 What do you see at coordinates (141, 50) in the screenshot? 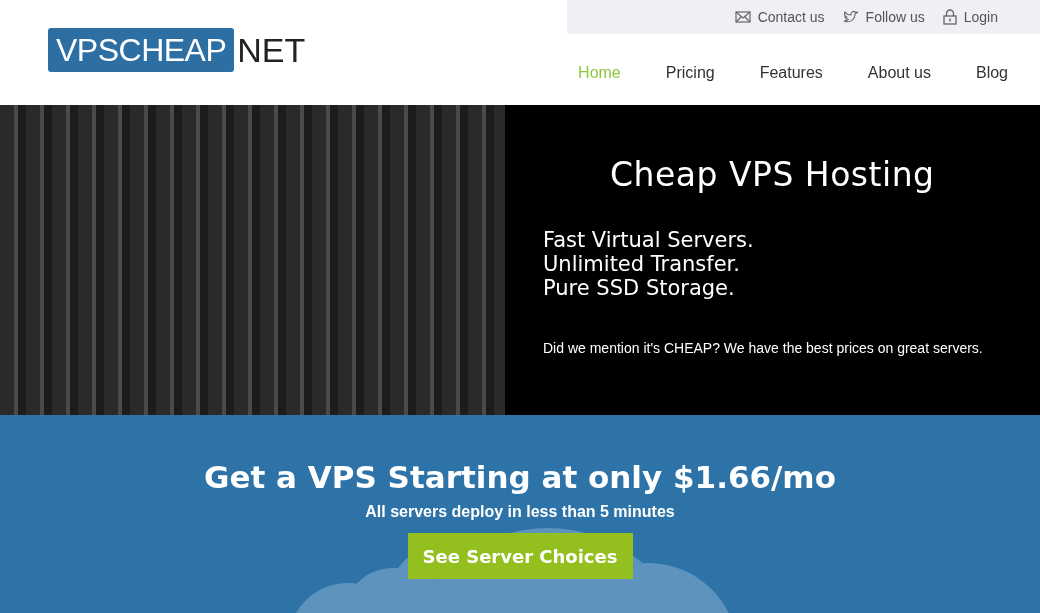
I see `logo-badge: VPSCHEAP` at bounding box center [141, 50].